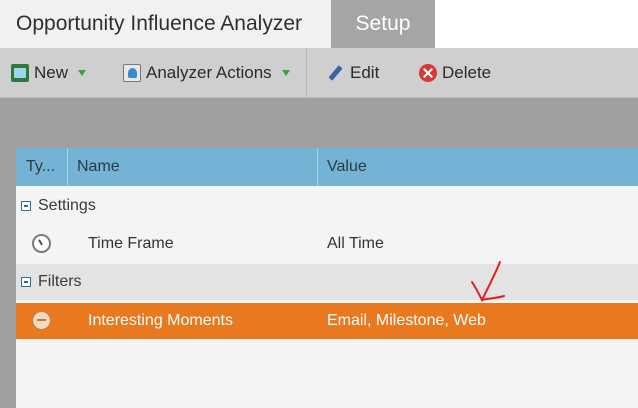 The height and width of the screenshot is (408, 638). I want to click on tab-bar: Opportunity Influence Analyzer Setup, so click(319, 24).